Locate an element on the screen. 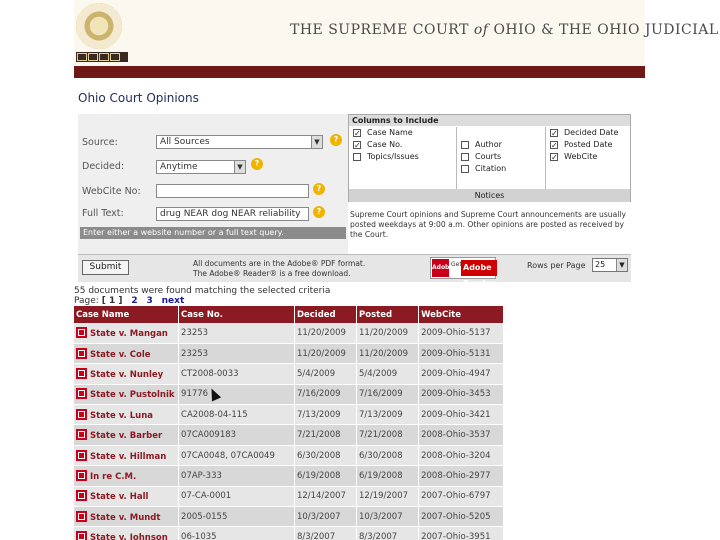 This screenshot has height=540, width=720. pagination: Page: [ 1 ] 2 3 next is located at coordinates (129, 301).